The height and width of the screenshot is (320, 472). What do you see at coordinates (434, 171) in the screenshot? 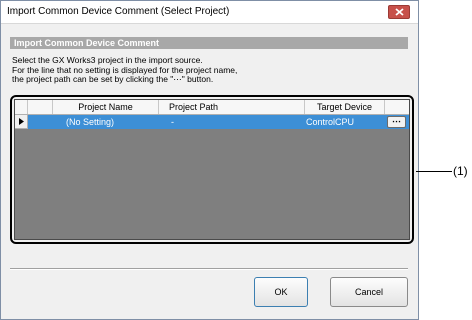
I see `callout-line` at bounding box center [434, 171].